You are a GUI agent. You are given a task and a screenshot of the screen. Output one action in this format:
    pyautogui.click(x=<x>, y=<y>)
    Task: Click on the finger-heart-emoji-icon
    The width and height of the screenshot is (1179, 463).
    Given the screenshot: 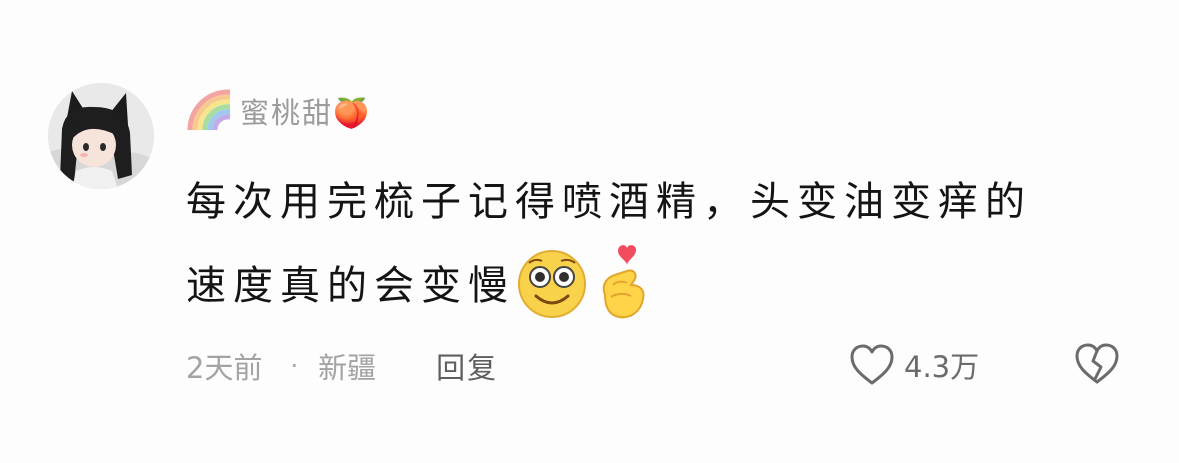 What is the action you would take?
    pyautogui.click(x=623, y=282)
    